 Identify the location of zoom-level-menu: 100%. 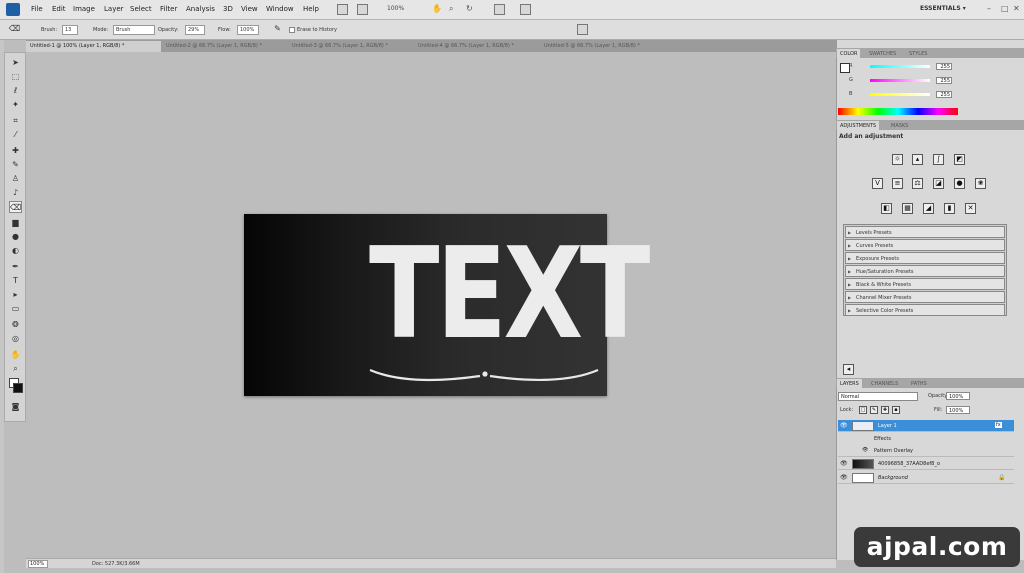
(395, 8).